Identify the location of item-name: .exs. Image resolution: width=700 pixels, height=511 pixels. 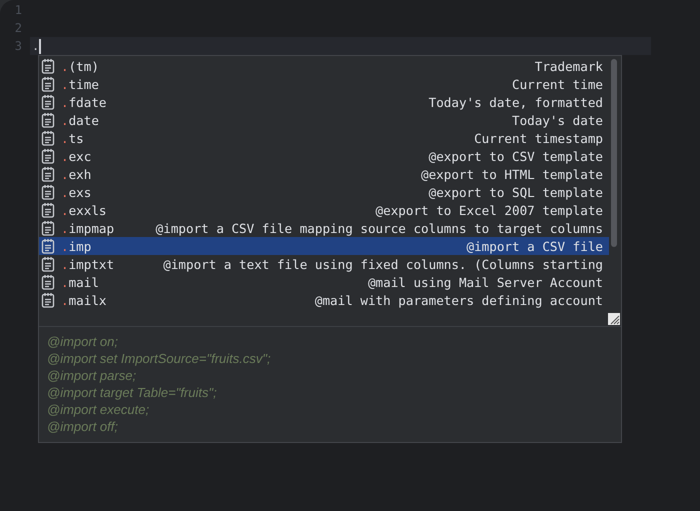
(76, 192).